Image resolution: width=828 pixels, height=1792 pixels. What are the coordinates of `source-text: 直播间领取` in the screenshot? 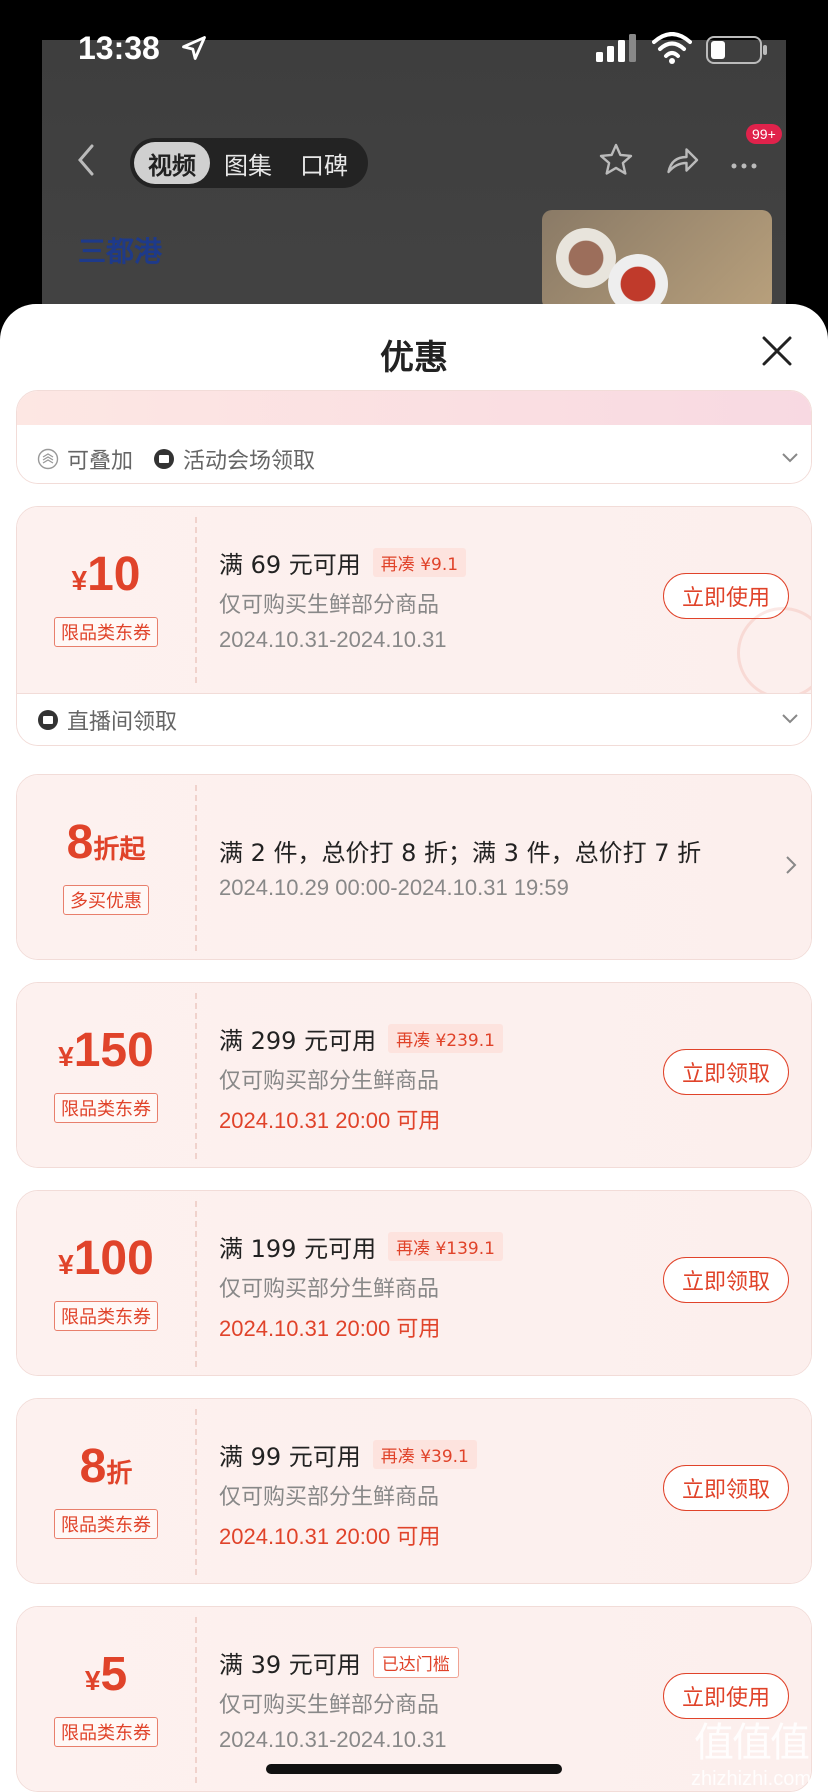 It's located at (122, 722).